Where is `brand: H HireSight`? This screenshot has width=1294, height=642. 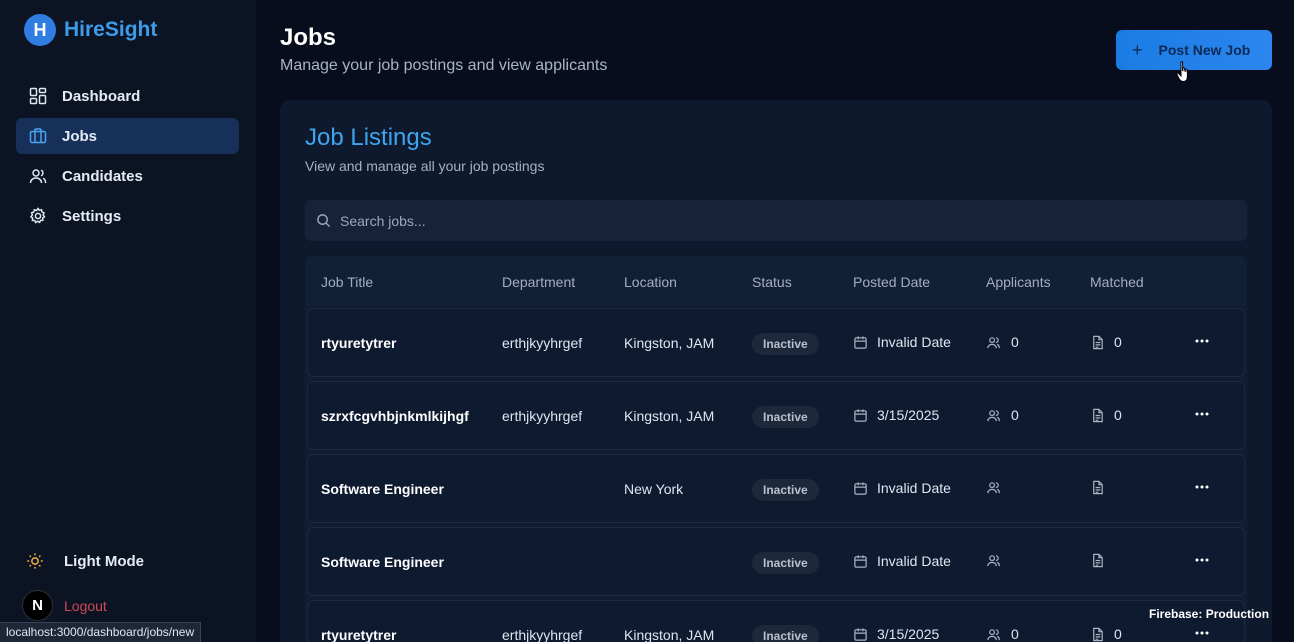 brand: H HireSight is located at coordinates (90, 30).